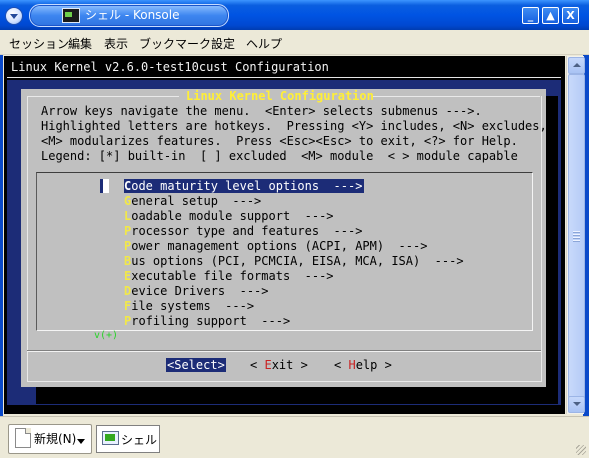 This screenshot has height=458, width=589. Describe the element at coordinates (14, 16) in the screenshot. I see `window-menu-icon` at that location.